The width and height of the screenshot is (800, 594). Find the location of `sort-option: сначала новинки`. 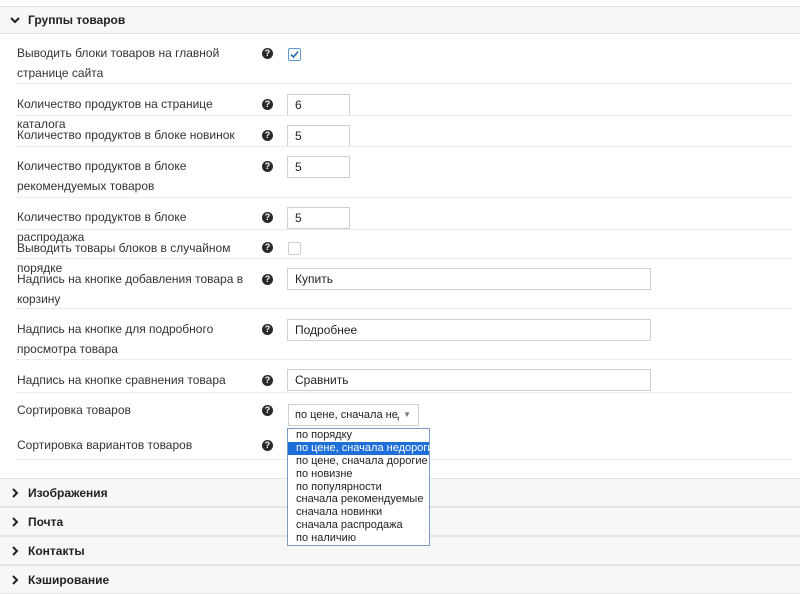

sort-option: сначала новинки is located at coordinates (358, 512).